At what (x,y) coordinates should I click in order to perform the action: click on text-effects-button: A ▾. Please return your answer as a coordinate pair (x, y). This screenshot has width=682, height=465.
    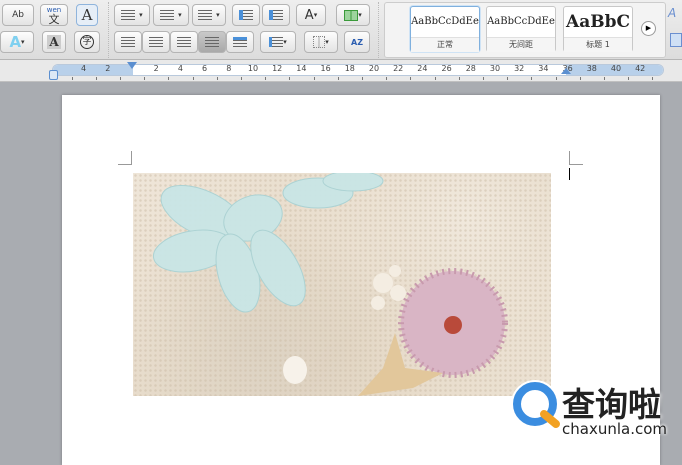
    Looking at the image, I should click on (17, 42).